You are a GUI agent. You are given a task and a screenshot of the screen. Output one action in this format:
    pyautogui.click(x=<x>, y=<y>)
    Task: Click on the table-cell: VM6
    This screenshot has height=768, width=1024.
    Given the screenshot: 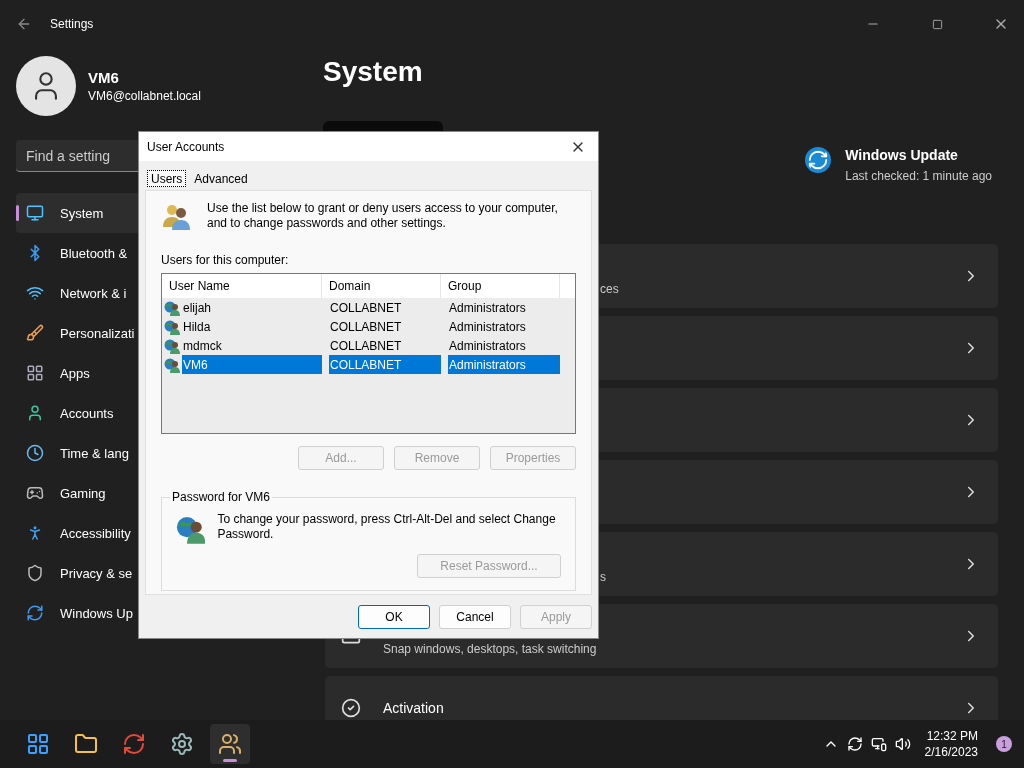 What is the action you would take?
    pyautogui.click(x=252, y=364)
    